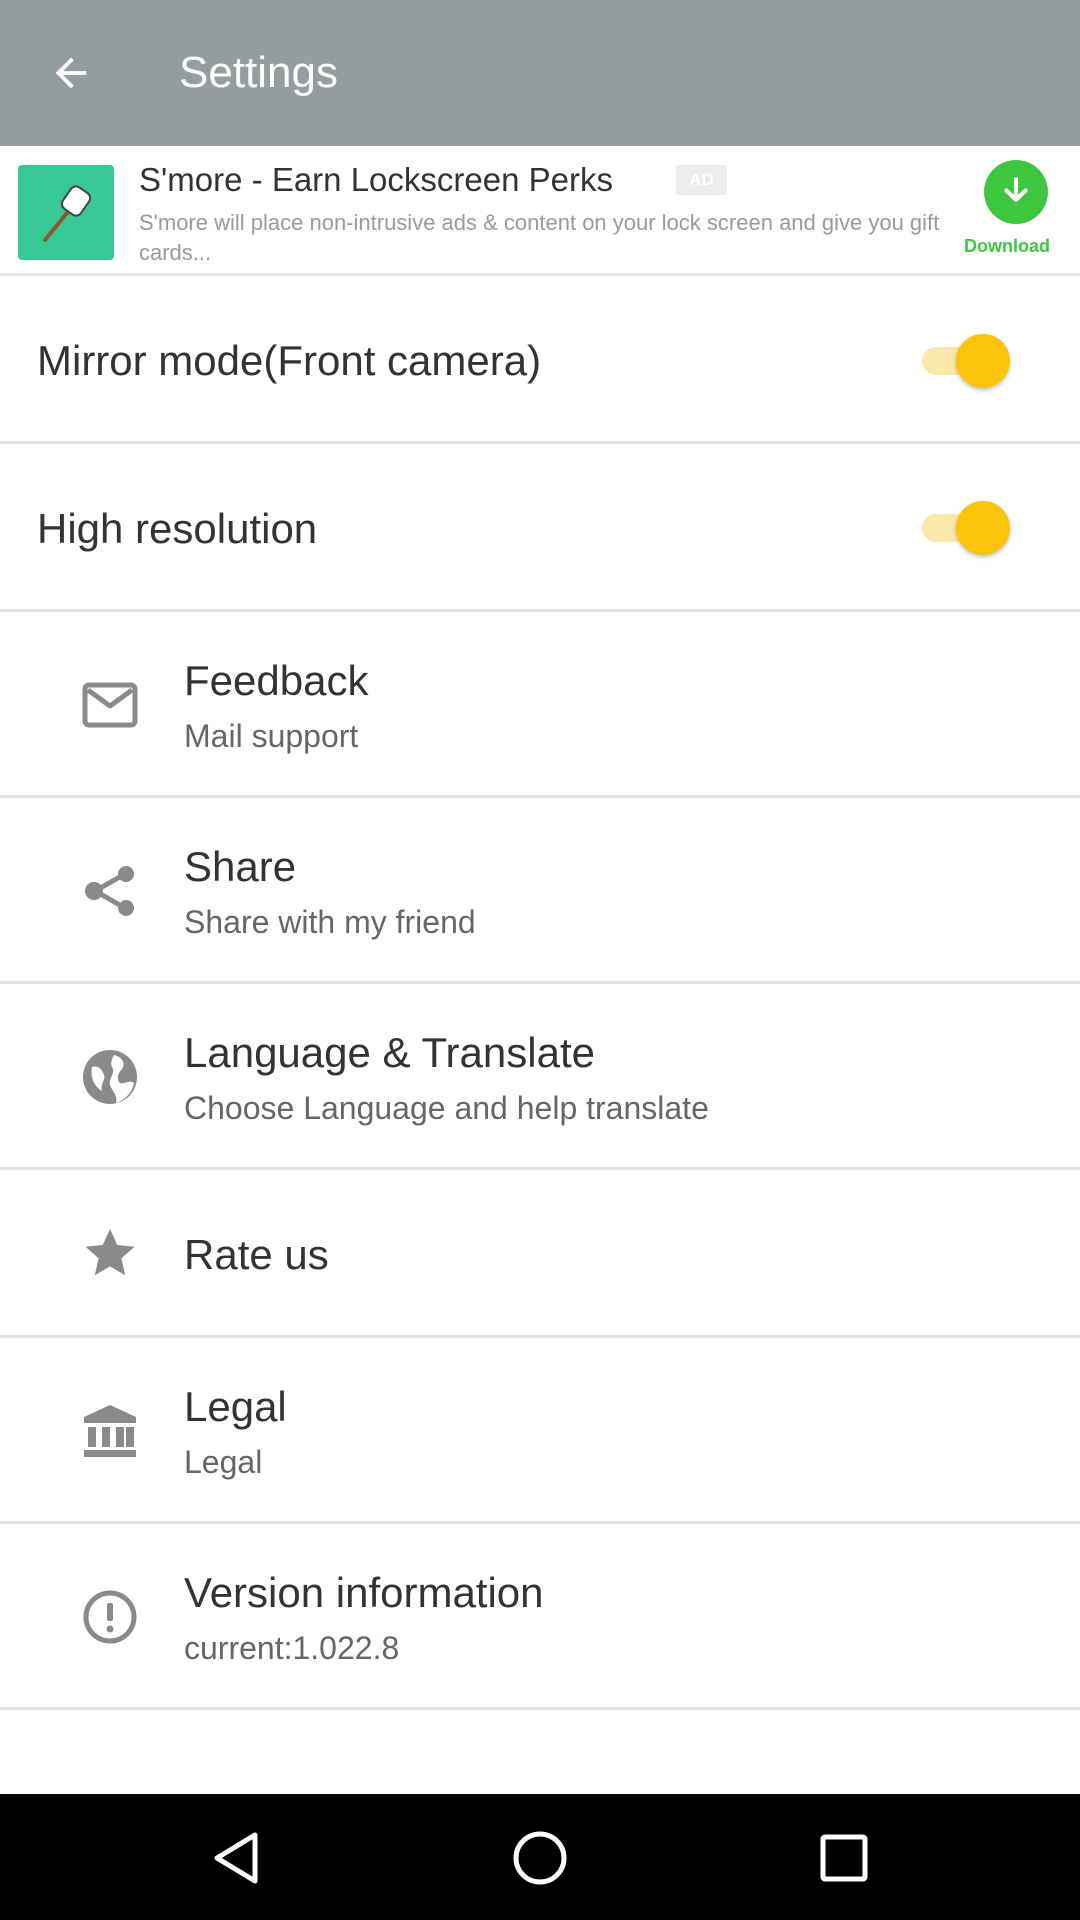 Image resolution: width=1080 pixels, height=1920 pixels. What do you see at coordinates (540, 1617) in the screenshot?
I see `version-row: Version information current:1.022.8` at bounding box center [540, 1617].